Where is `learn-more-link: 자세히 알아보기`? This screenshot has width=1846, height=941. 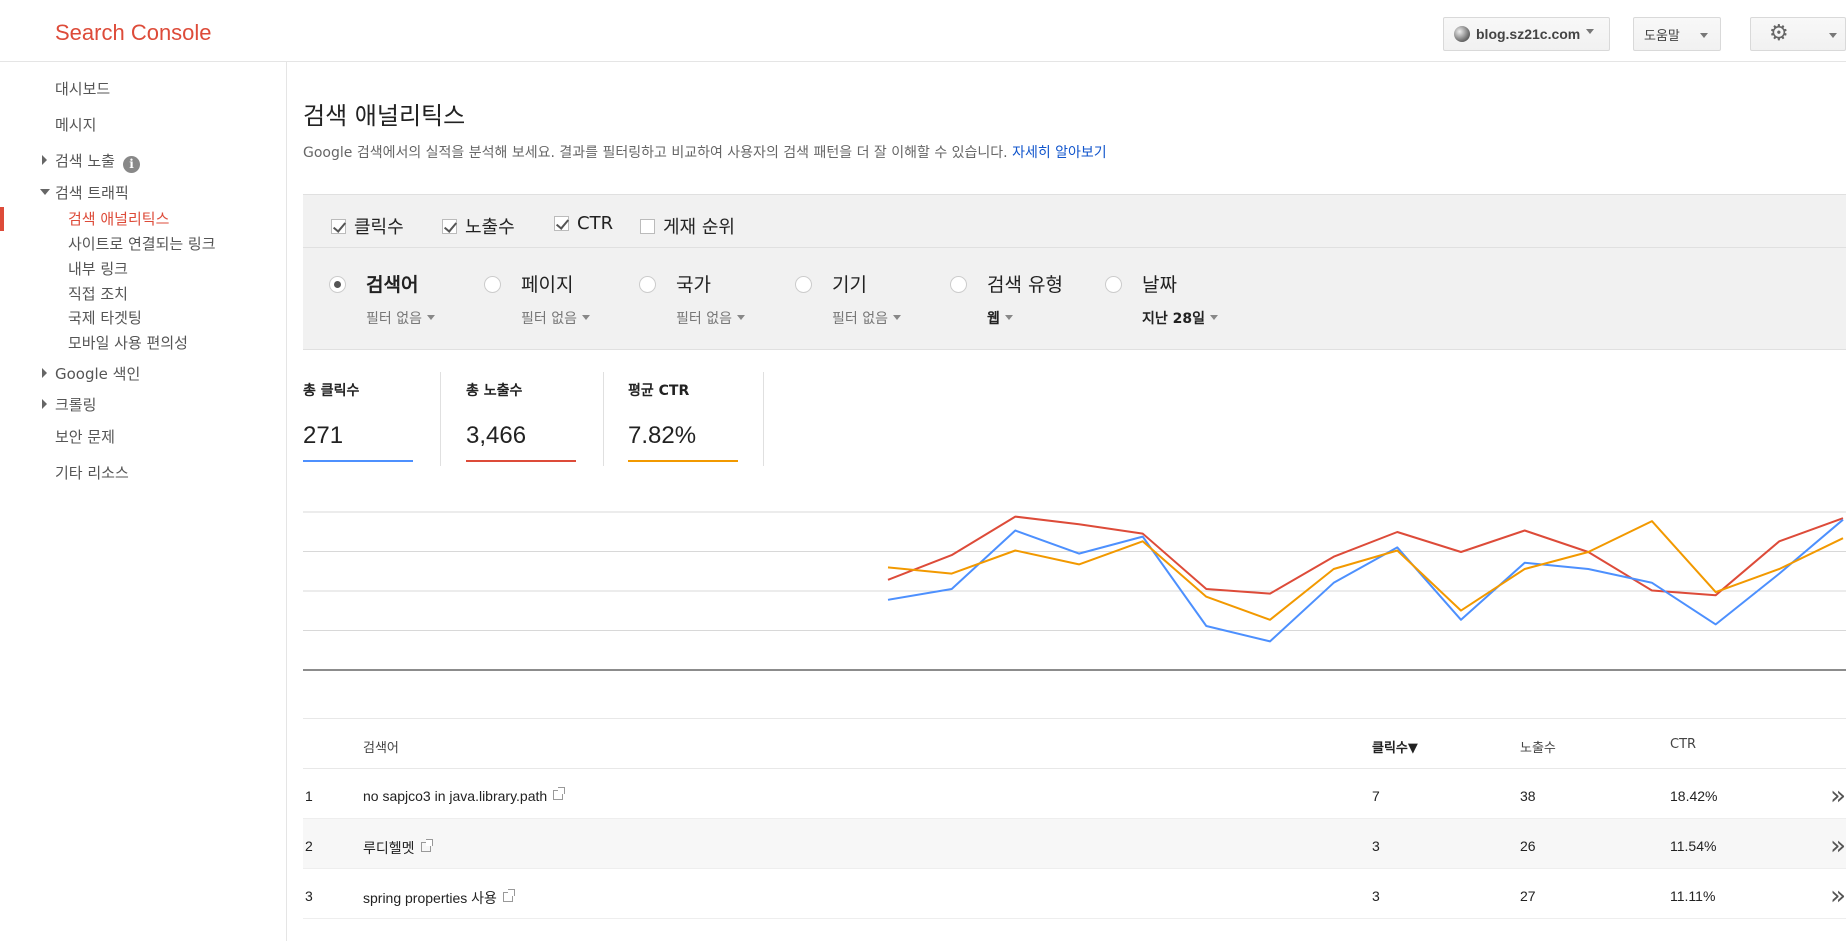
learn-more-link: 자세히 알아보기 is located at coordinates (1059, 153).